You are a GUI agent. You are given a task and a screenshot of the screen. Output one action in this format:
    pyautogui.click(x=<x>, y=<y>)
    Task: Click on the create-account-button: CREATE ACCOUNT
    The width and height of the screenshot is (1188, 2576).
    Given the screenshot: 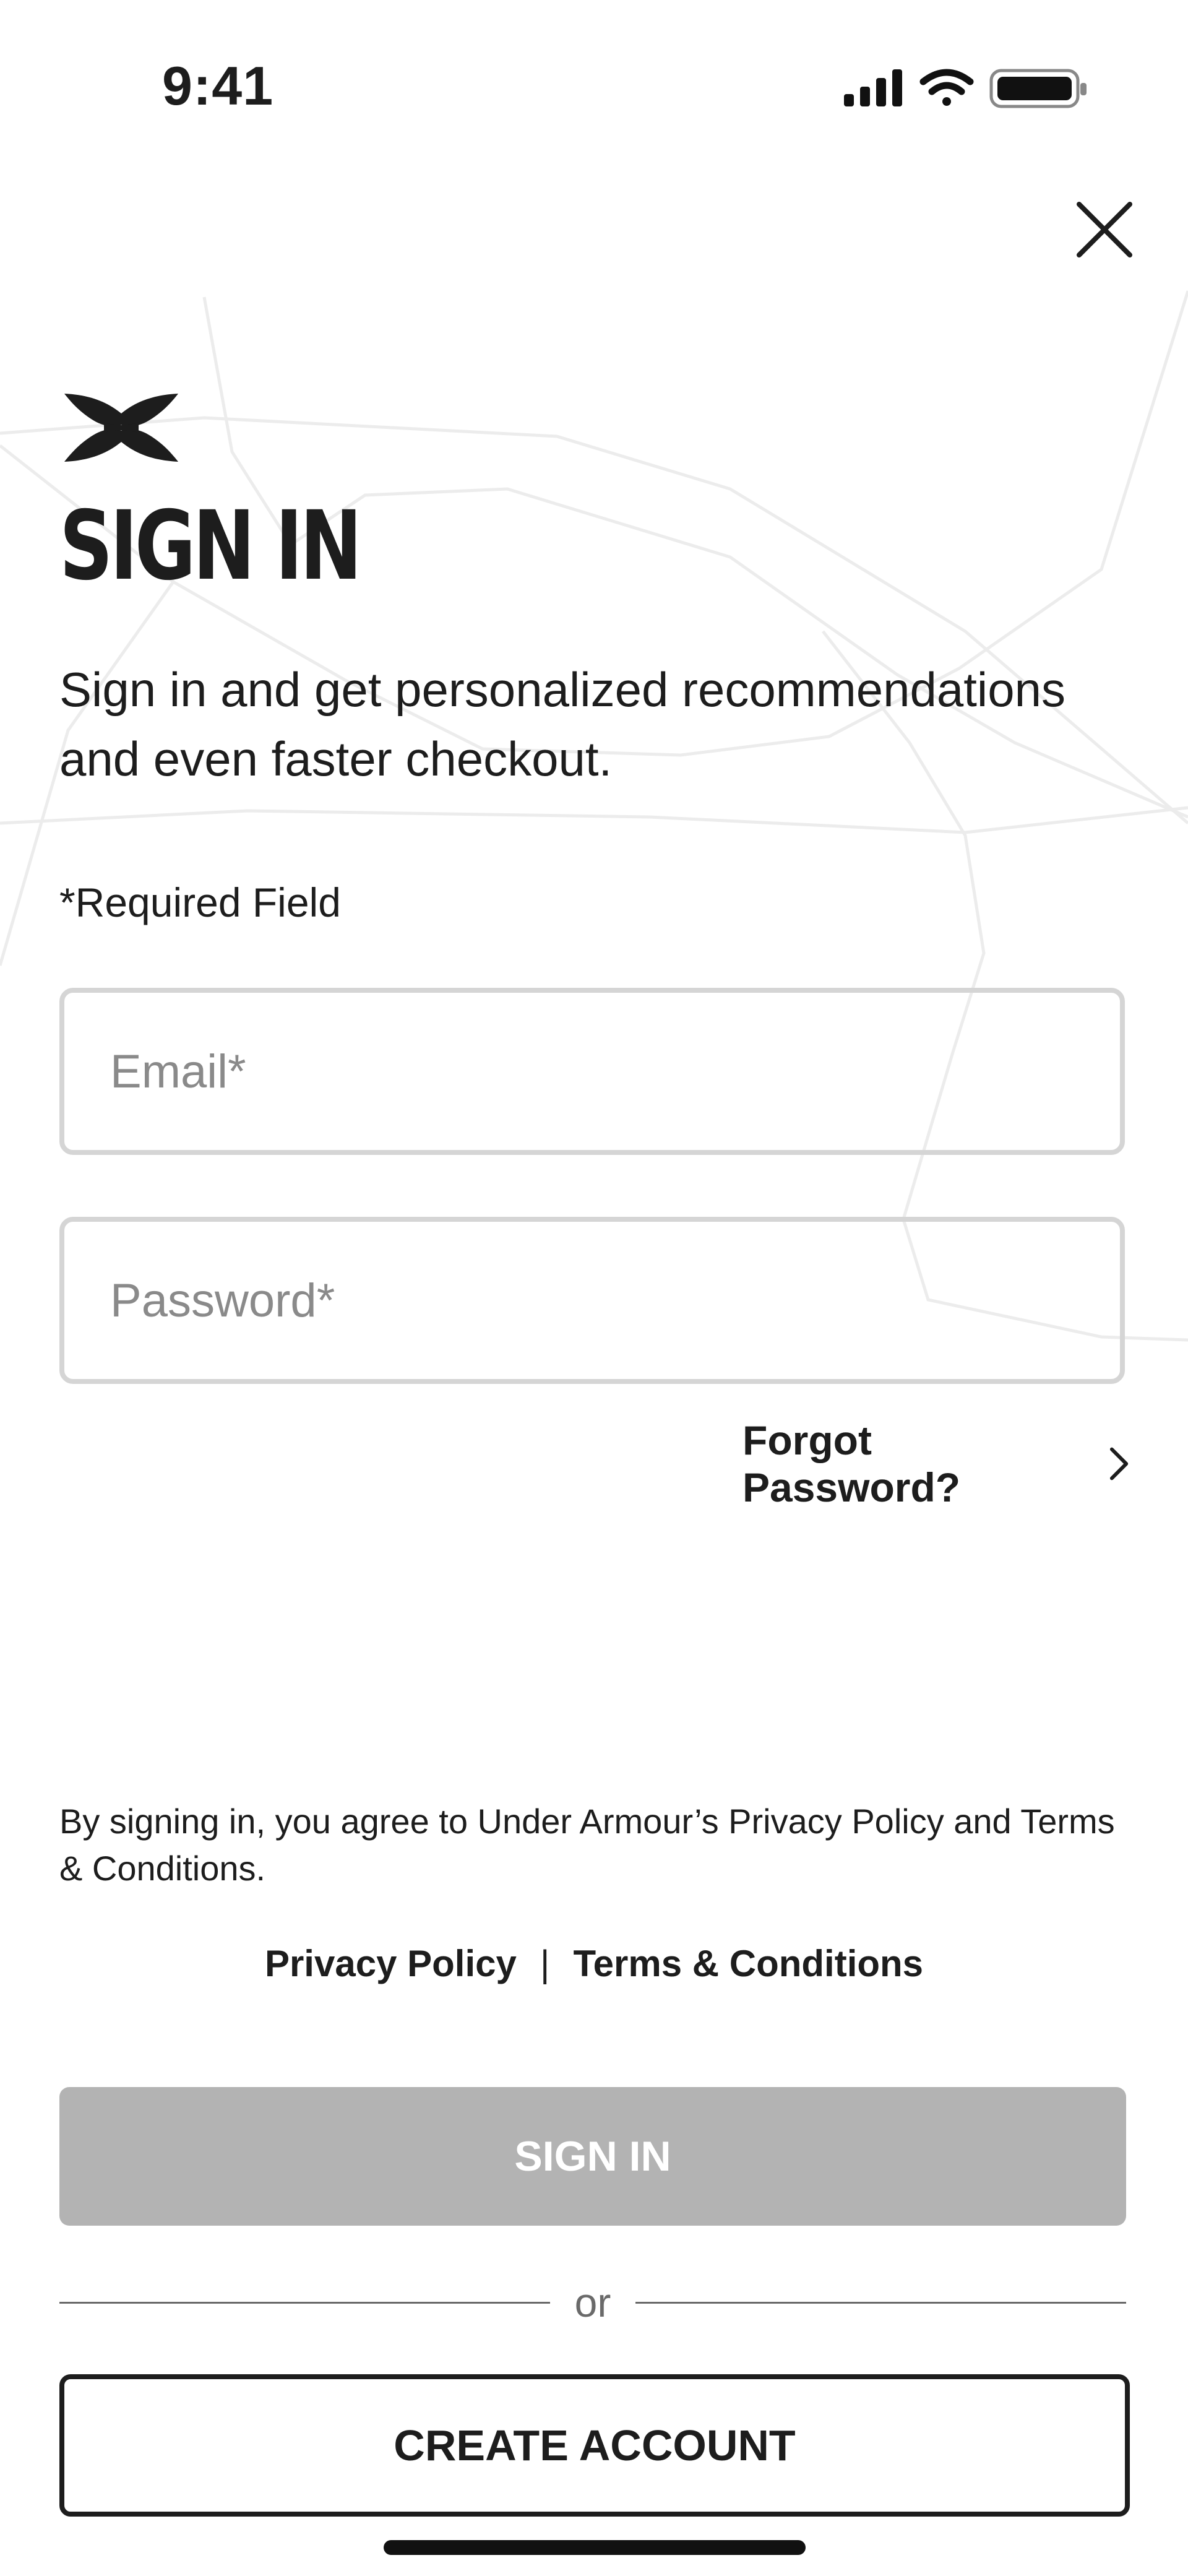 What is the action you would take?
    pyautogui.click(x=594, y=2445)
    